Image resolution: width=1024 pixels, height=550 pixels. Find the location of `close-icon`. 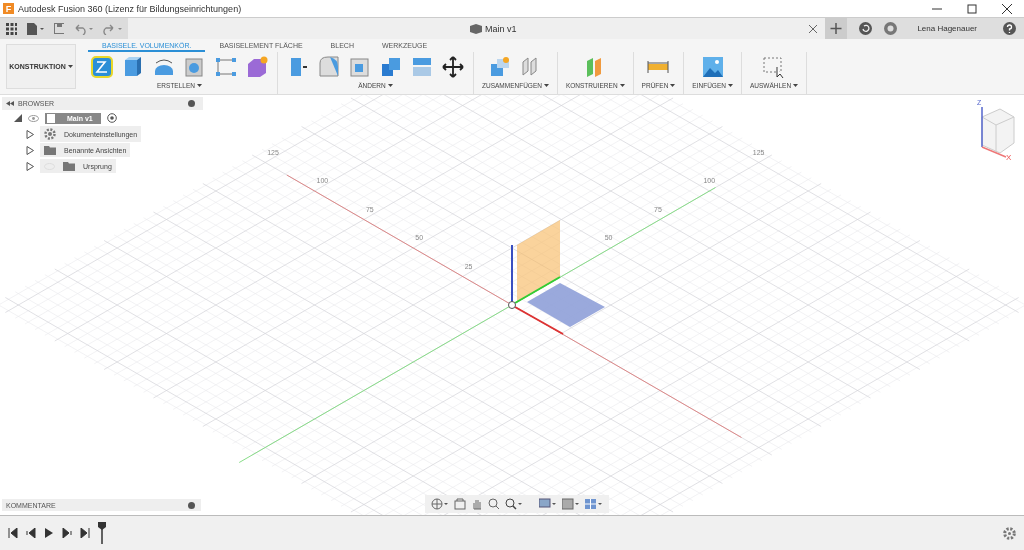

close-icon is located at coordinates (1007, 8).